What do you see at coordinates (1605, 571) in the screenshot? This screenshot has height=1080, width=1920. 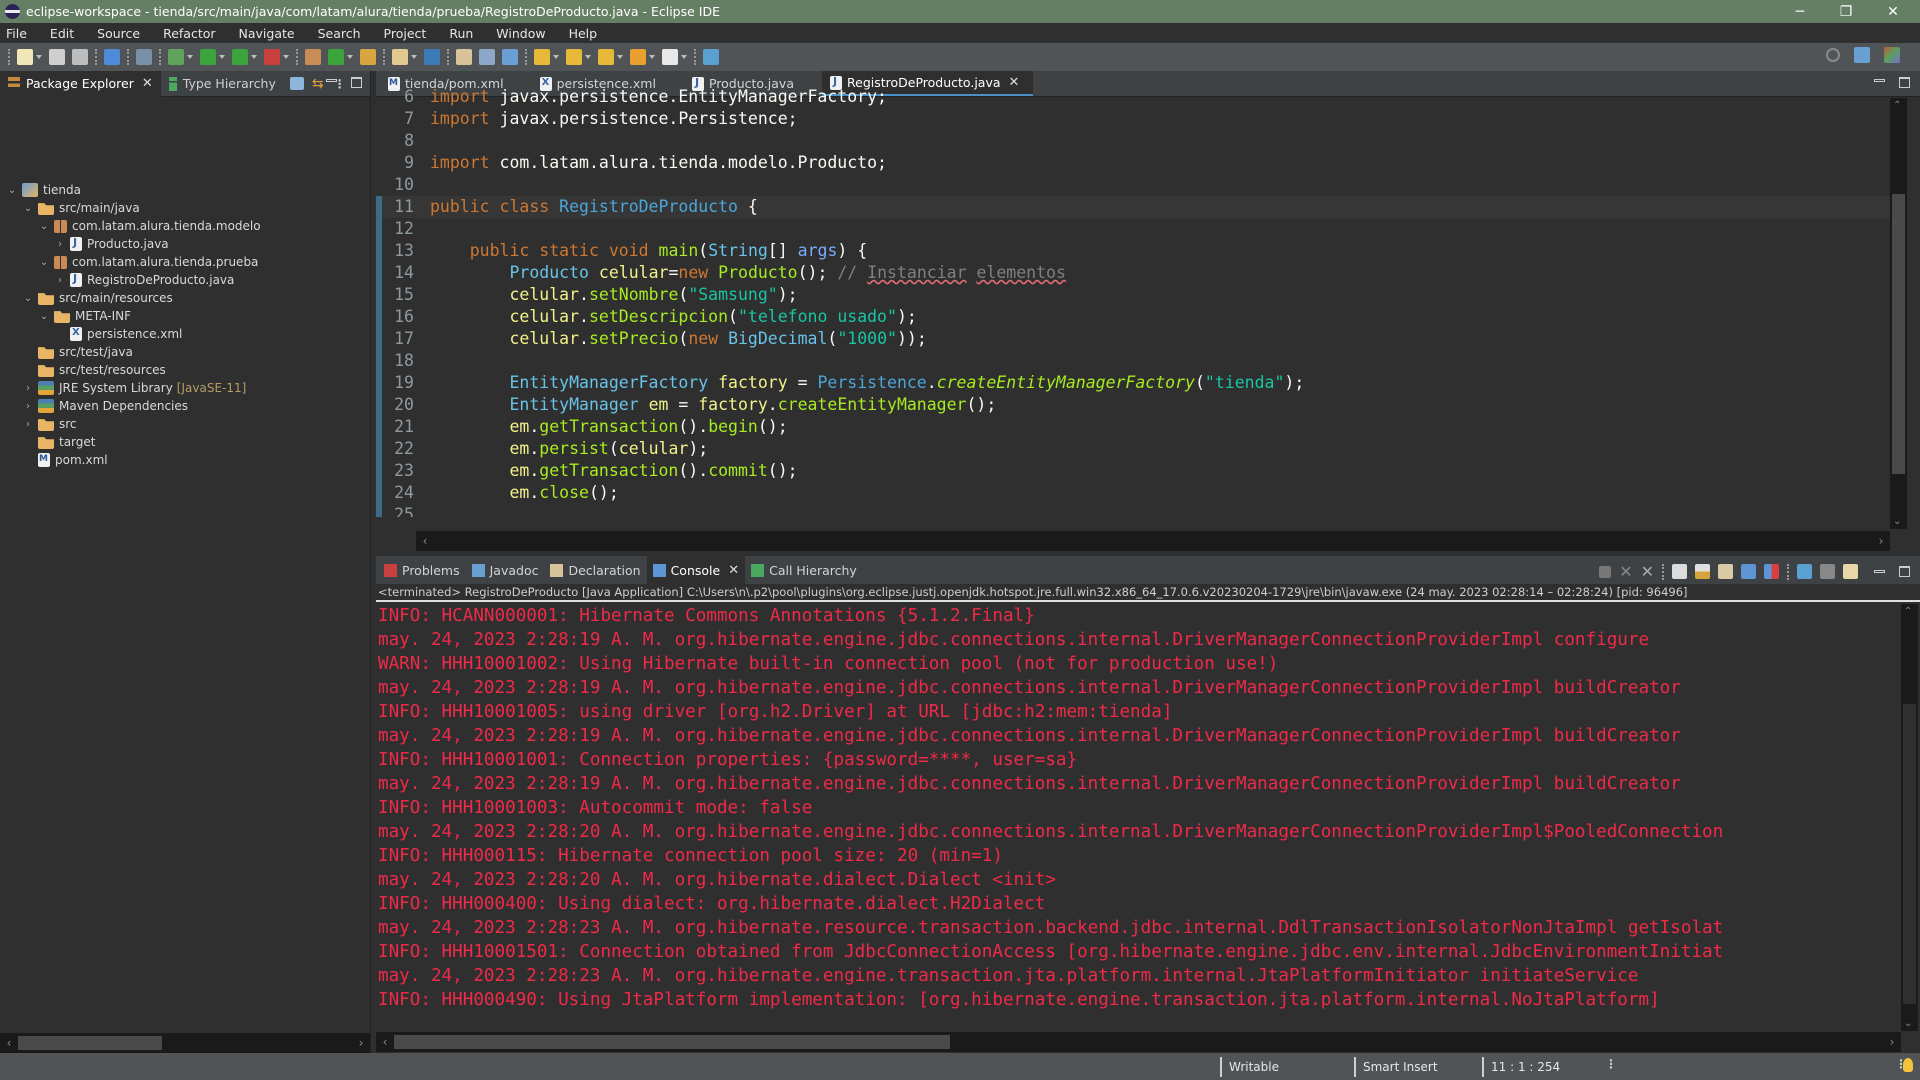 I see `terminate-icon` at bounding box center [1605, 571].